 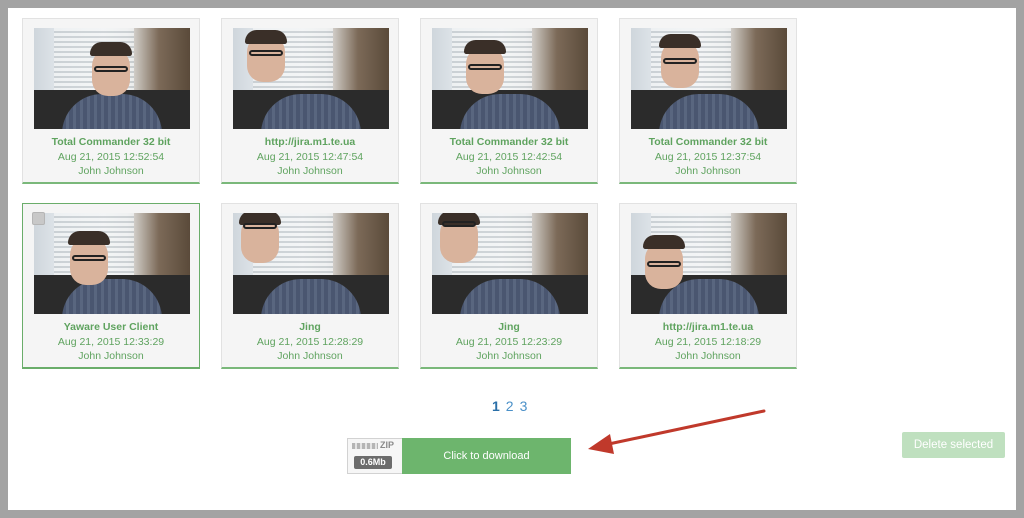 I want to click on red-arrow-annotation, so click(x=677, y=431).